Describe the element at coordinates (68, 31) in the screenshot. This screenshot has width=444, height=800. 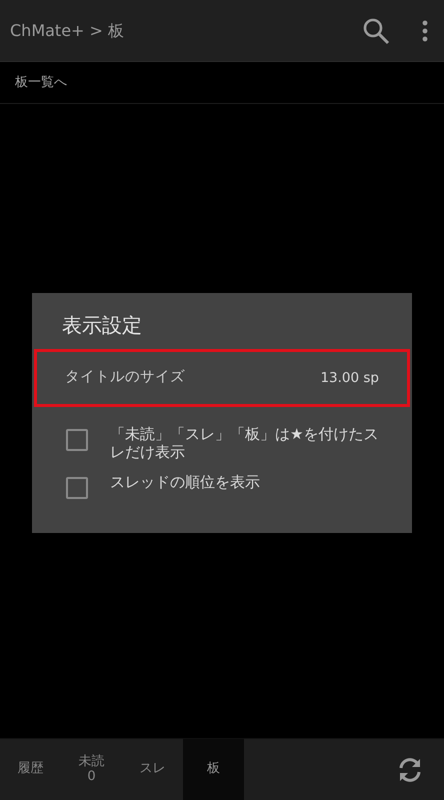
I see `app-title: ChMate+ > 板` at that location.